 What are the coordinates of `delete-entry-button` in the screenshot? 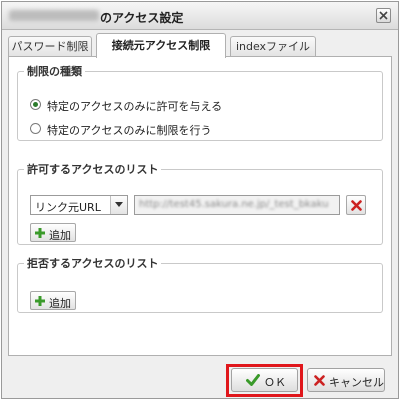 It's located at (356, 205).